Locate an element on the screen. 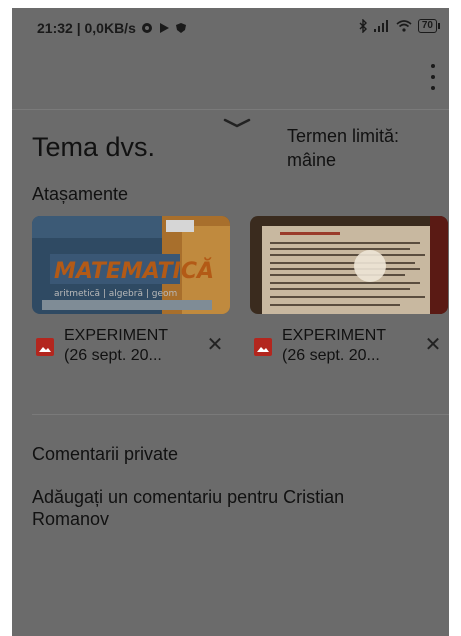 This screenshot has height=636, width=461. textbook-photo: MATEMATICĂ aritmetică | algebră | geom is located at coordinates (131, 265).